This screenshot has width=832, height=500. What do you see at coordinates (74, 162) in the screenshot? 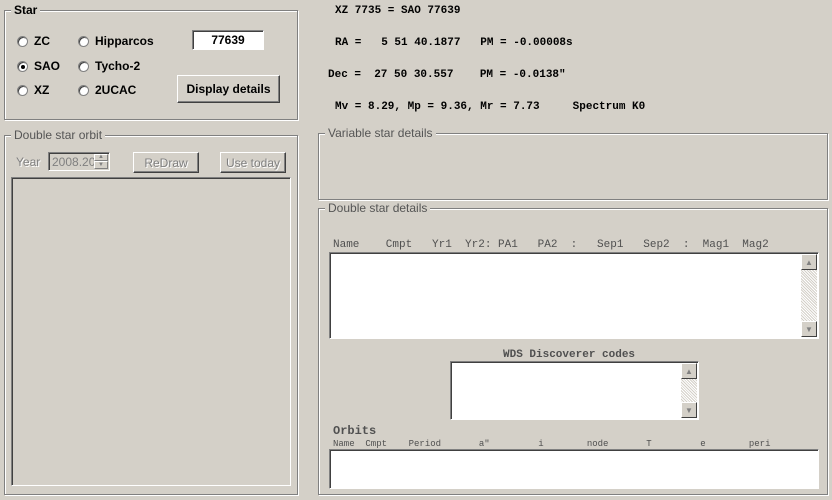
I see `year-value: 2008.20` at bounding box center [74, 162].